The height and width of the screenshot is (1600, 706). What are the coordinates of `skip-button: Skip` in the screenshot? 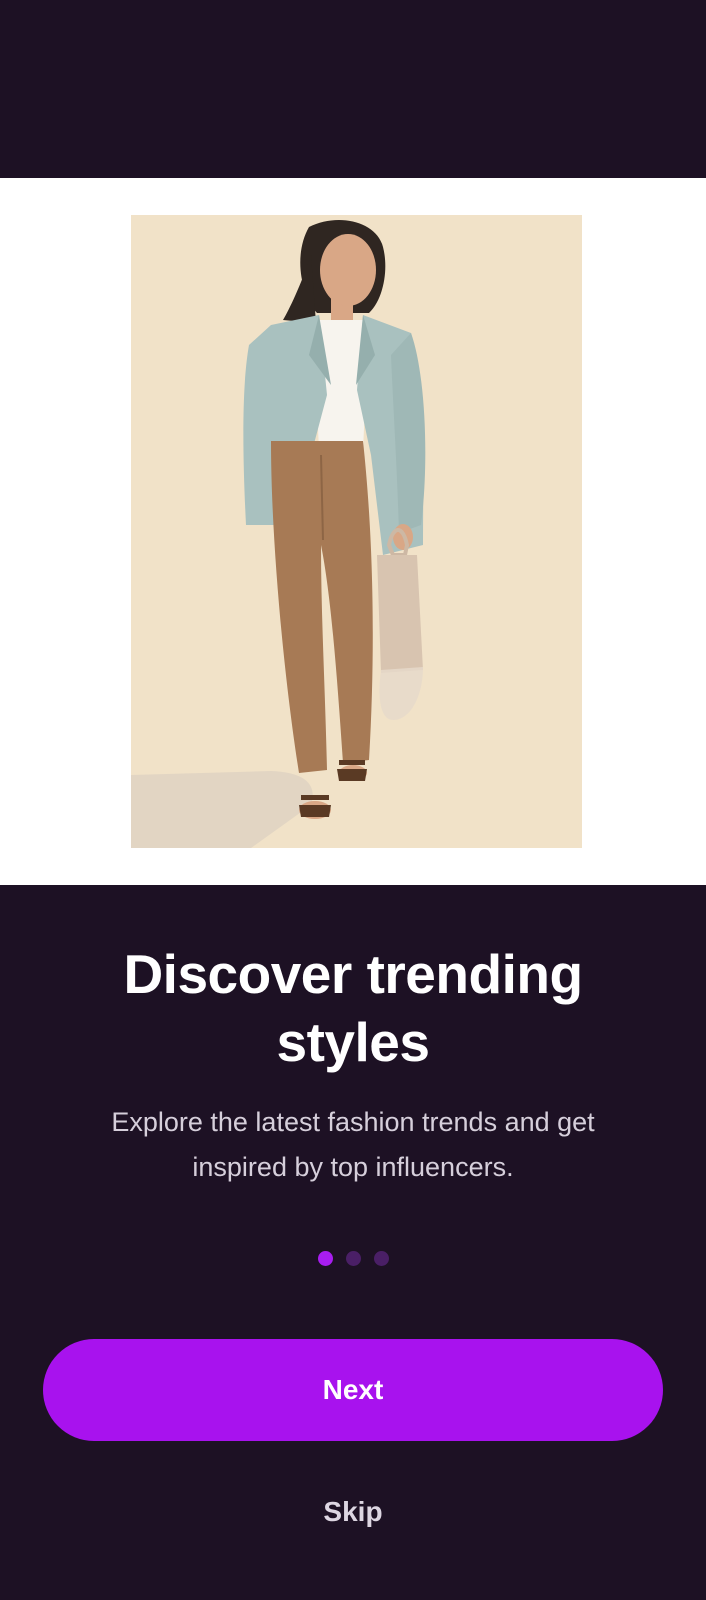 It's located at (353, 1512).